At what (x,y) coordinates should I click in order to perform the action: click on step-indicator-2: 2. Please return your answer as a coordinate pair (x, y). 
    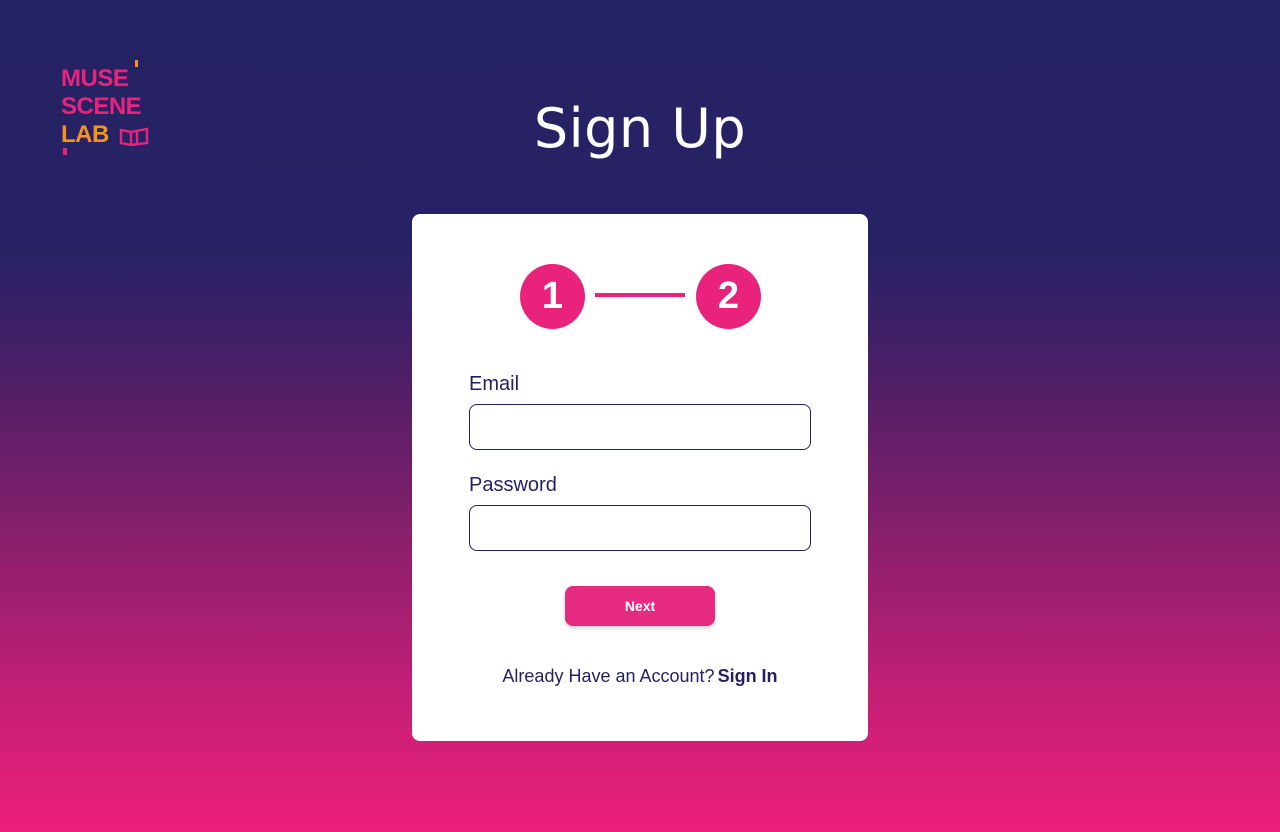
    Looking at the image, I should click on (728, 296).